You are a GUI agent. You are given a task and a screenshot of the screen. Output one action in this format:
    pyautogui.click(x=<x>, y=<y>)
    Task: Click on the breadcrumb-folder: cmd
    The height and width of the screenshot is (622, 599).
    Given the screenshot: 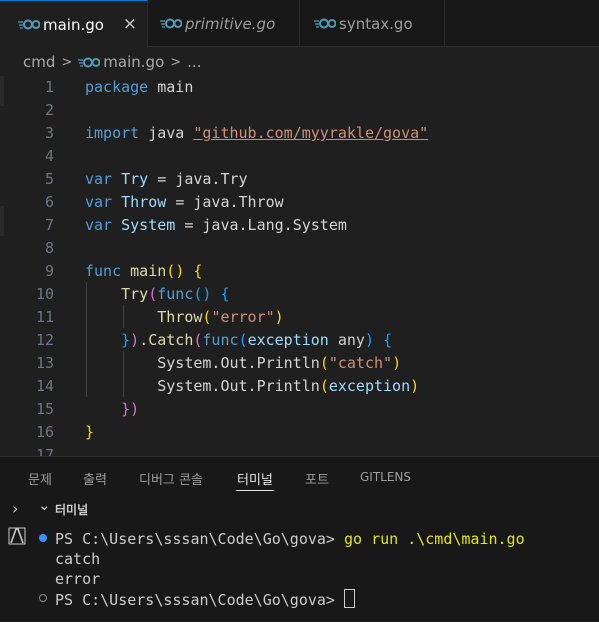 What is the action you would take?
    pyautogui.click(x=39, y=62)
    